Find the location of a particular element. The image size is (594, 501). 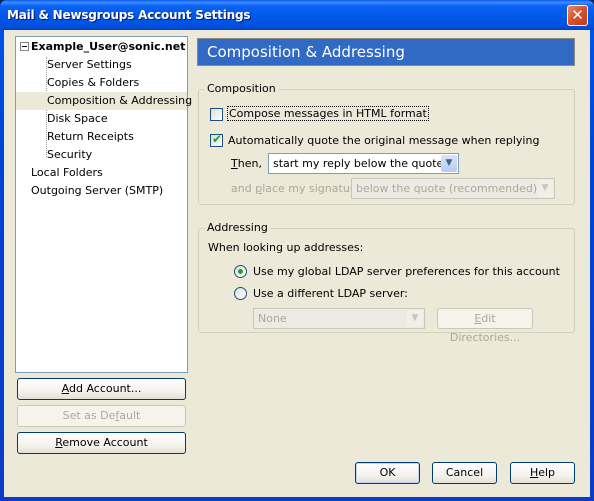

checkmark-icon: ✔ is located at coordinates (217, 139).